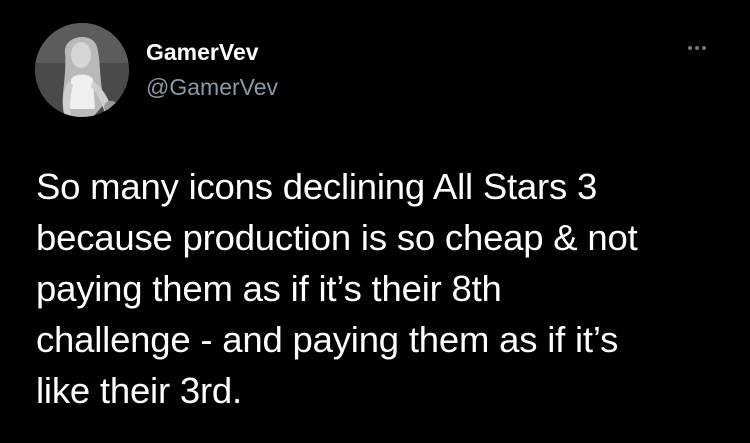 This screenshot has width=750, height=443. What do you see at coordinates (317, 186) in the screenshot?
I see `tweet-text-line: So many icons declining All Stars 3` at bounding box center [317, 186].